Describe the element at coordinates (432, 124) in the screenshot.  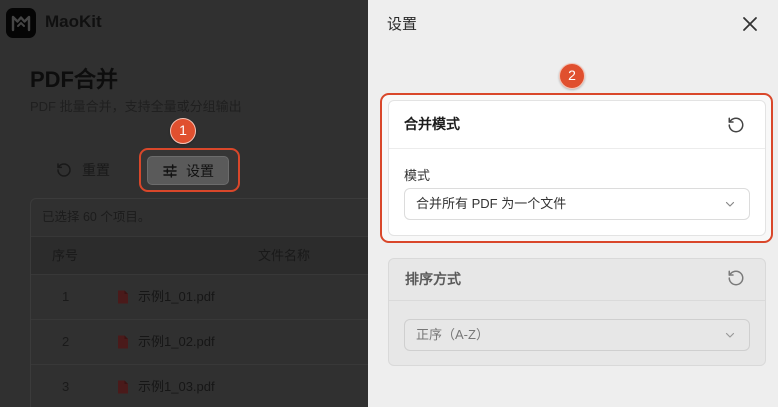
I see `card-title: 合并模式` at that location.